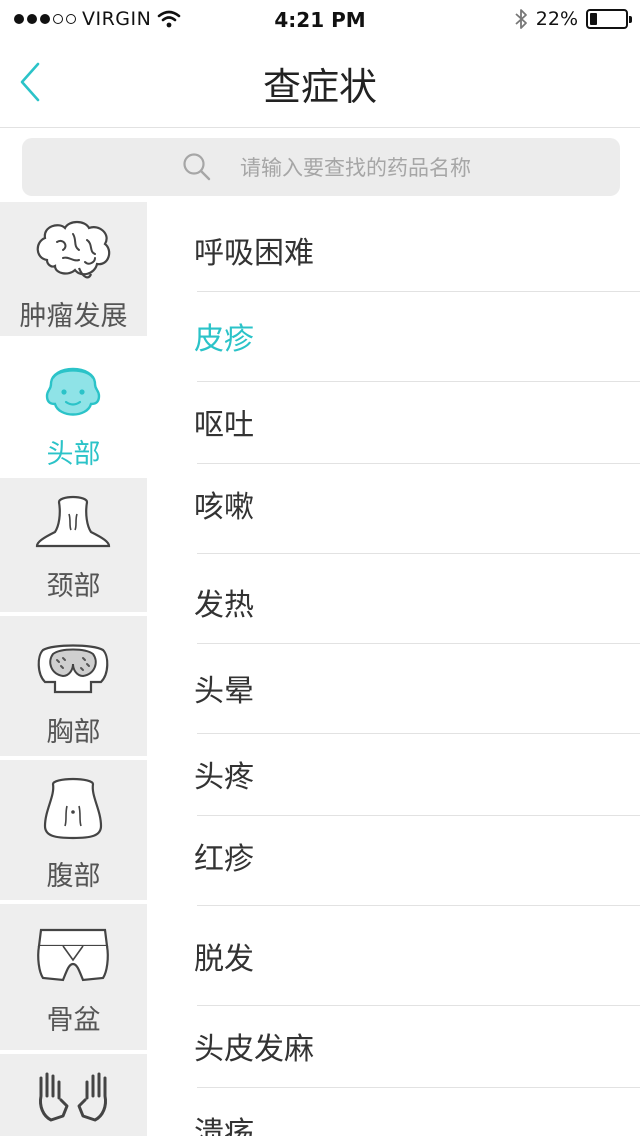  Describe the element at coordinates (224, 605) in the screenshot. I see `symptom-label: 发热` at that location.